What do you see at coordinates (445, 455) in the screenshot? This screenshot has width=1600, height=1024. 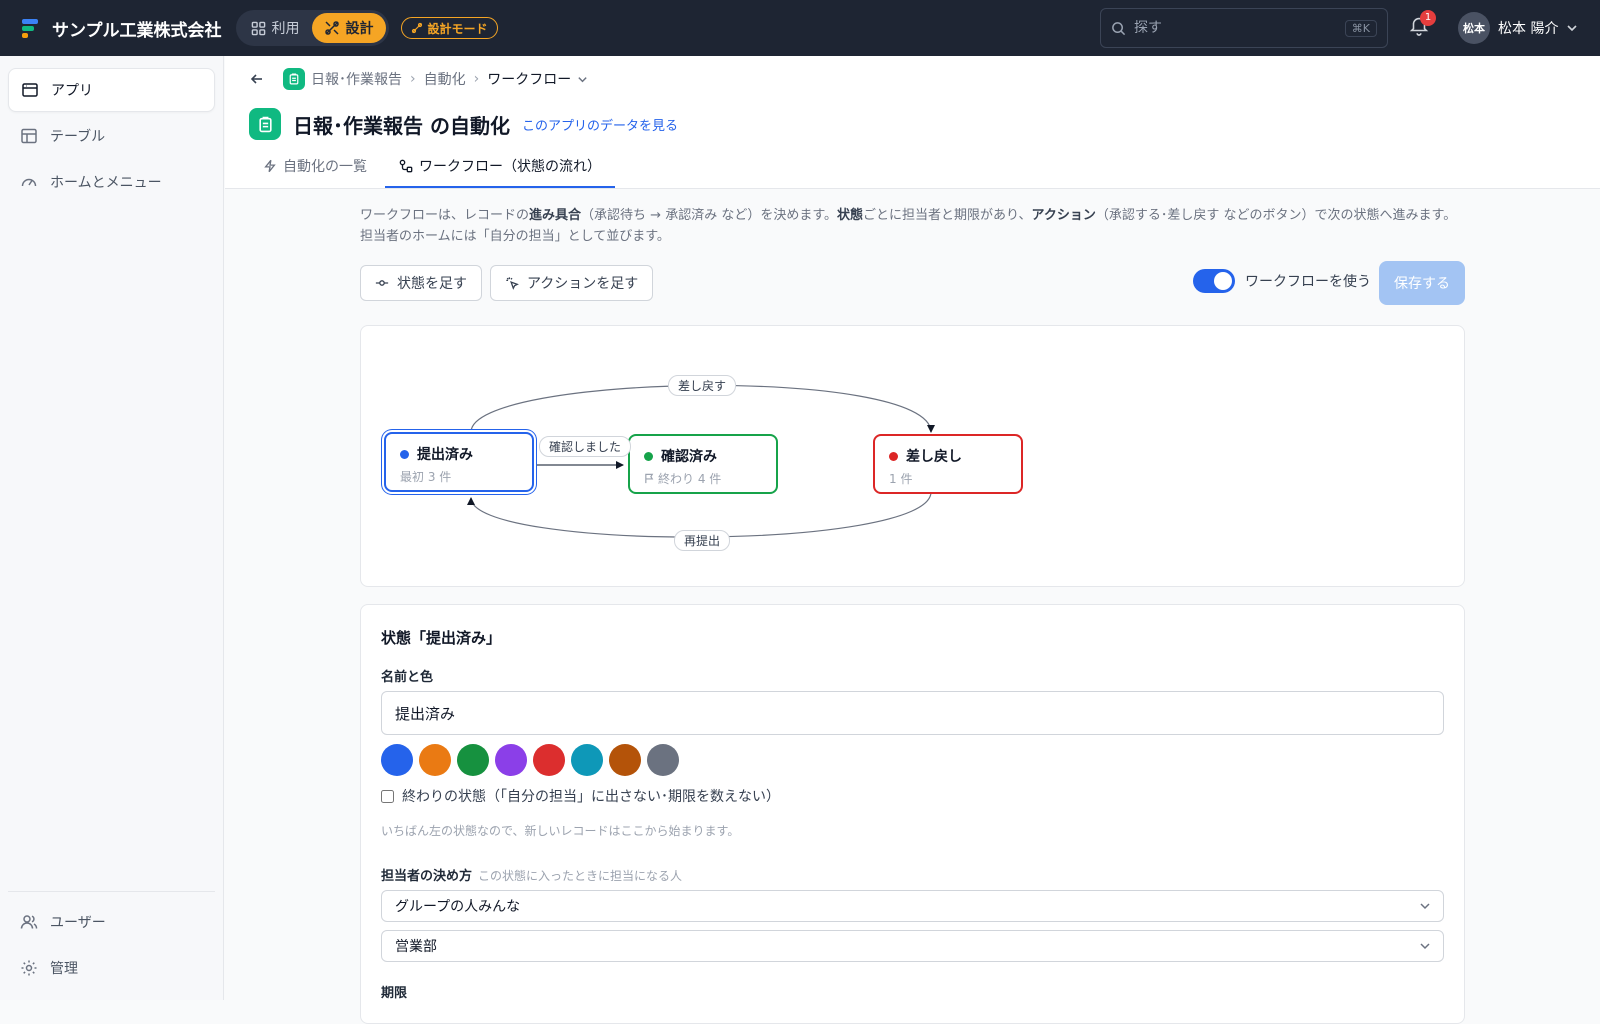 I see `state-name: 提出済み` at bounding box center [445, 455].